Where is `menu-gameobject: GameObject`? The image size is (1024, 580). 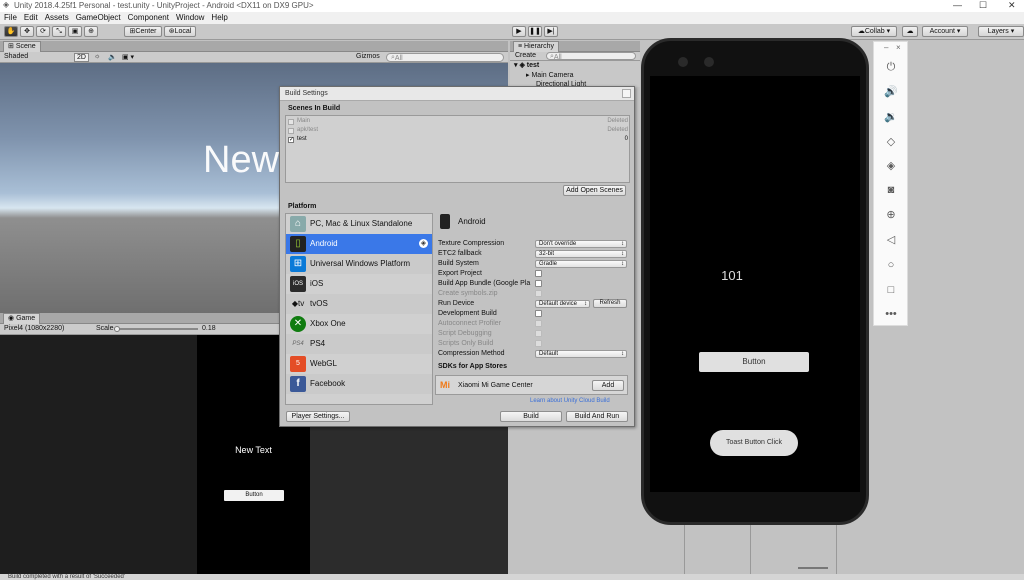
menu-gameobject: GameObject is located at coordinates (98, 17).